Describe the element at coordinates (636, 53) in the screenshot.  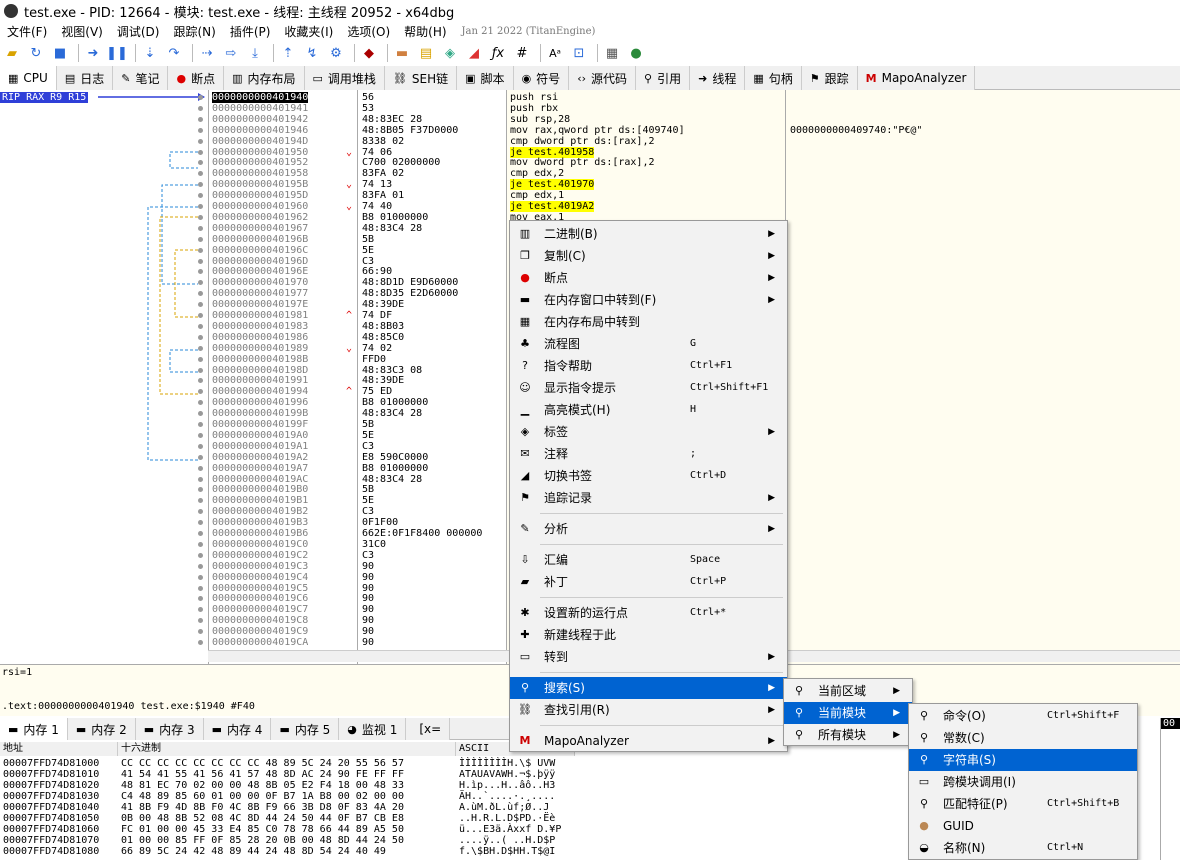
I see `globe-icon: ●` at that location.